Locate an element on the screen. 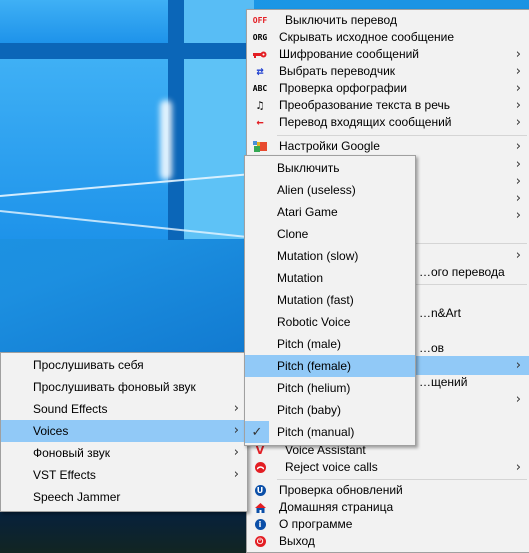 The height and width of the screenshot is (553, 529). voice-option-off: Выключить is located at coordinates (330, 168).